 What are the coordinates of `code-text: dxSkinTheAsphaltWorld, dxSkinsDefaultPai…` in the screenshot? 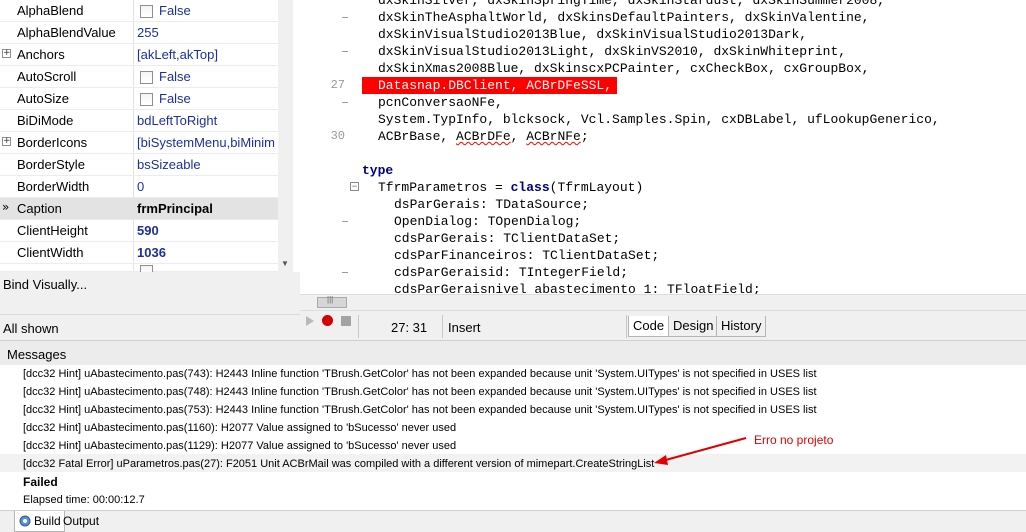 It's located at (624, 17).